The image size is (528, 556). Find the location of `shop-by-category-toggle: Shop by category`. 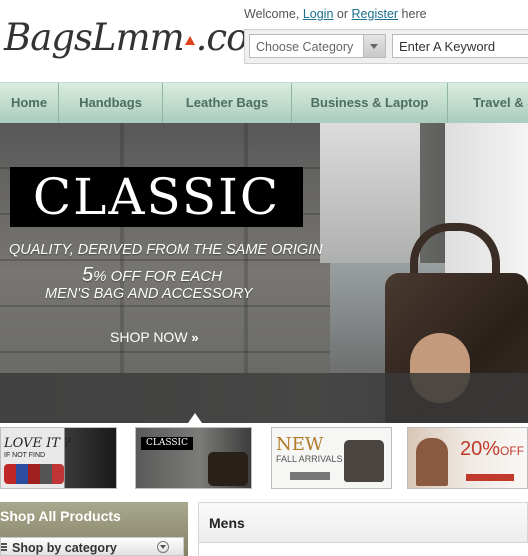

shop-by-category-toggle: Shop by category is located at coordinates (92, 546).